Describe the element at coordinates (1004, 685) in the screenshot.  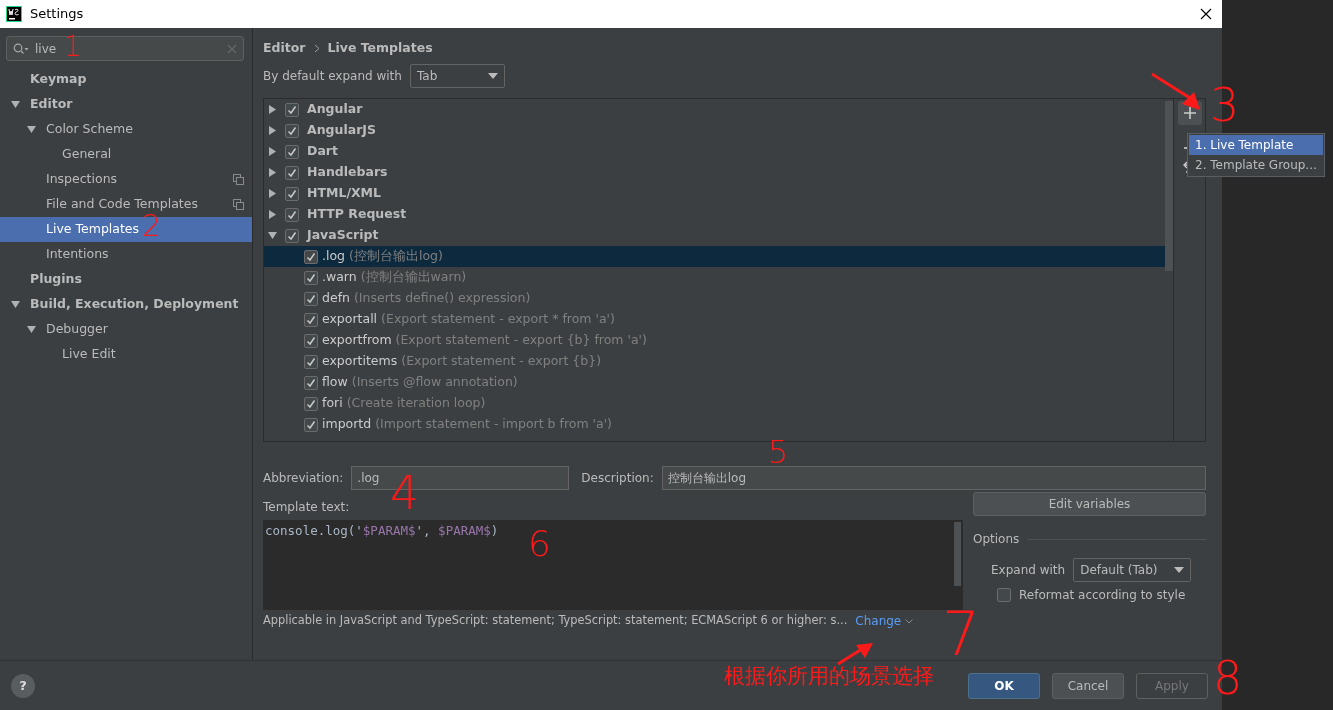
I see `ok-button: OK` at that location.